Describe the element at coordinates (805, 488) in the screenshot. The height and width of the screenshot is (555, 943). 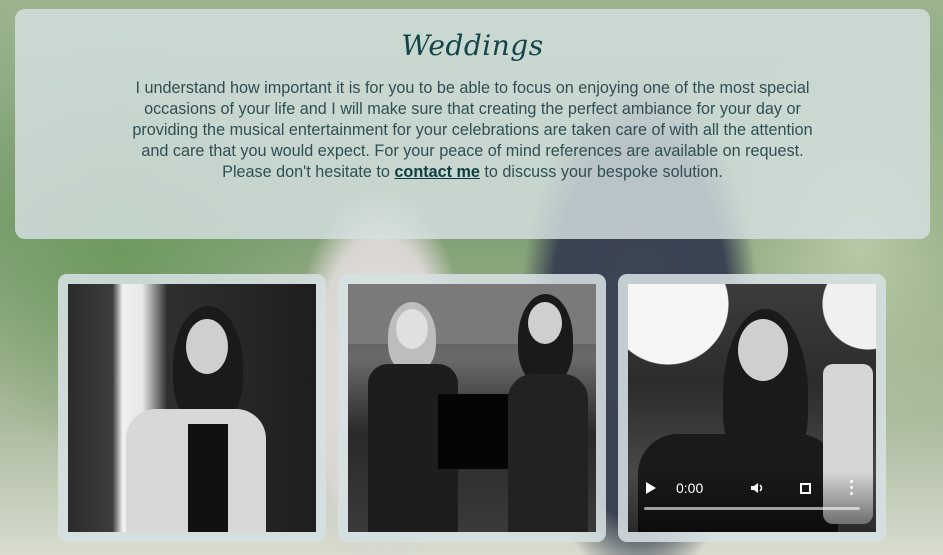
I see `fullscreen-icon` at that location.